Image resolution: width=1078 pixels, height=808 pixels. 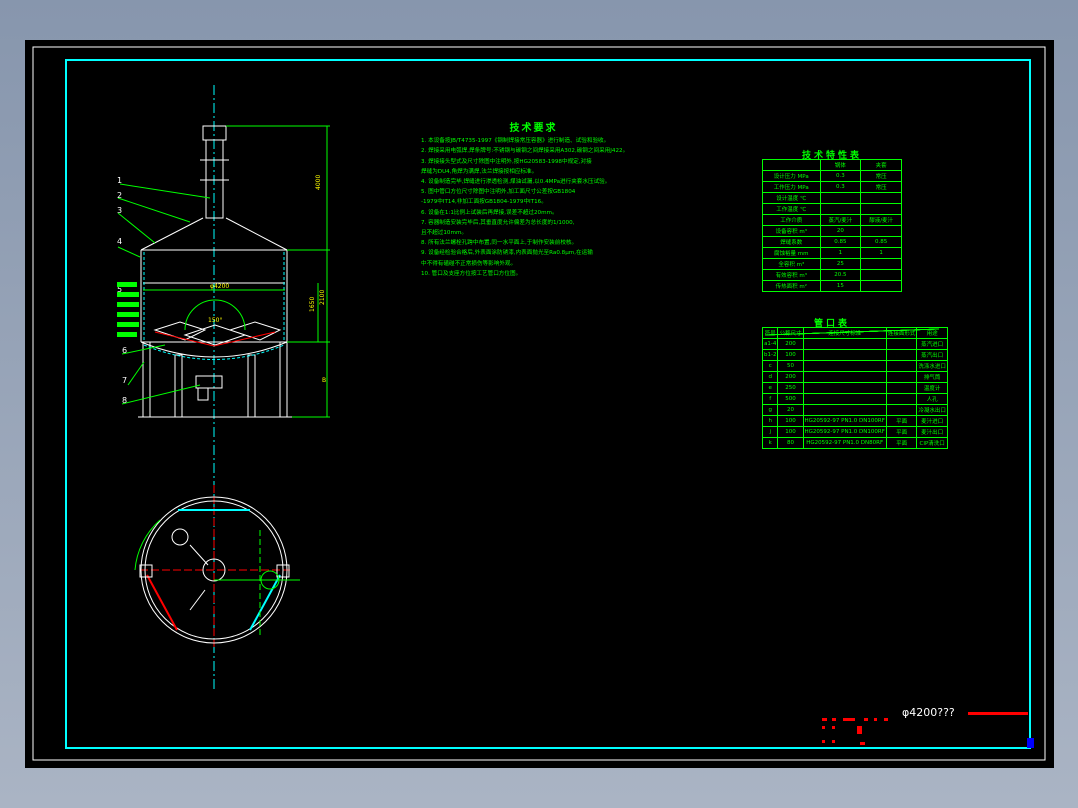 I want to click on table-cell: 设计压力 MPa, so click(x=791, y=176).